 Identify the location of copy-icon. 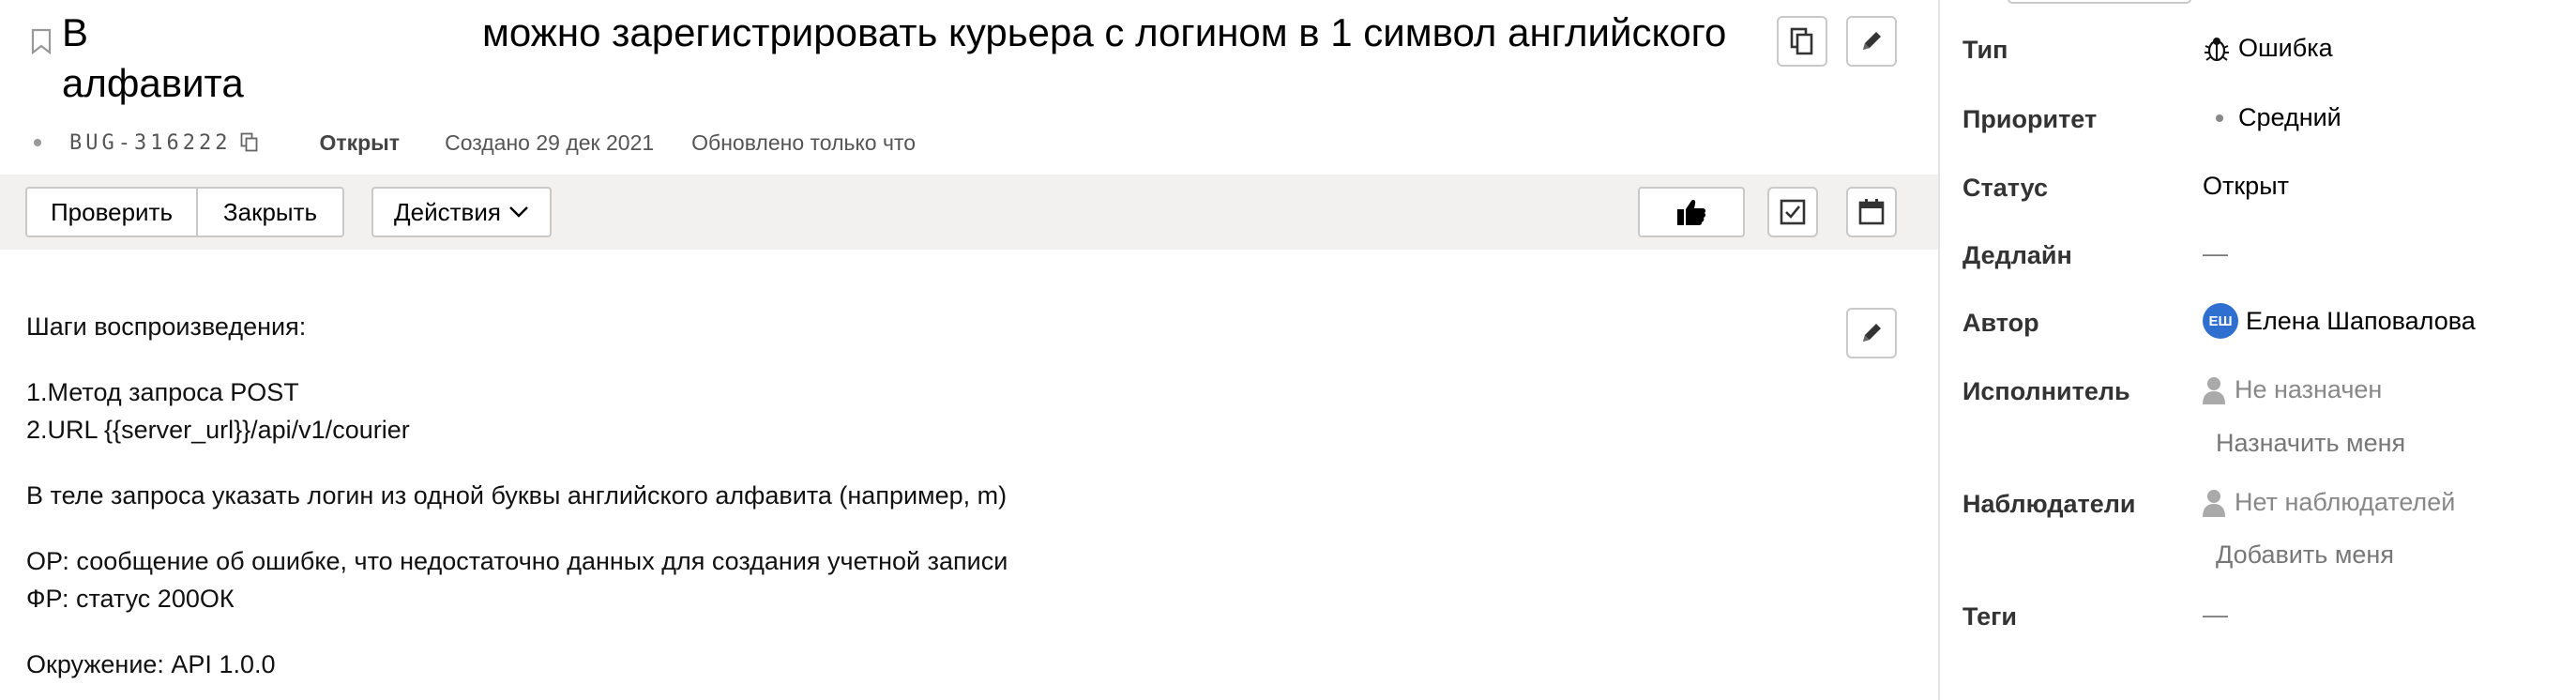
(1801, 41).